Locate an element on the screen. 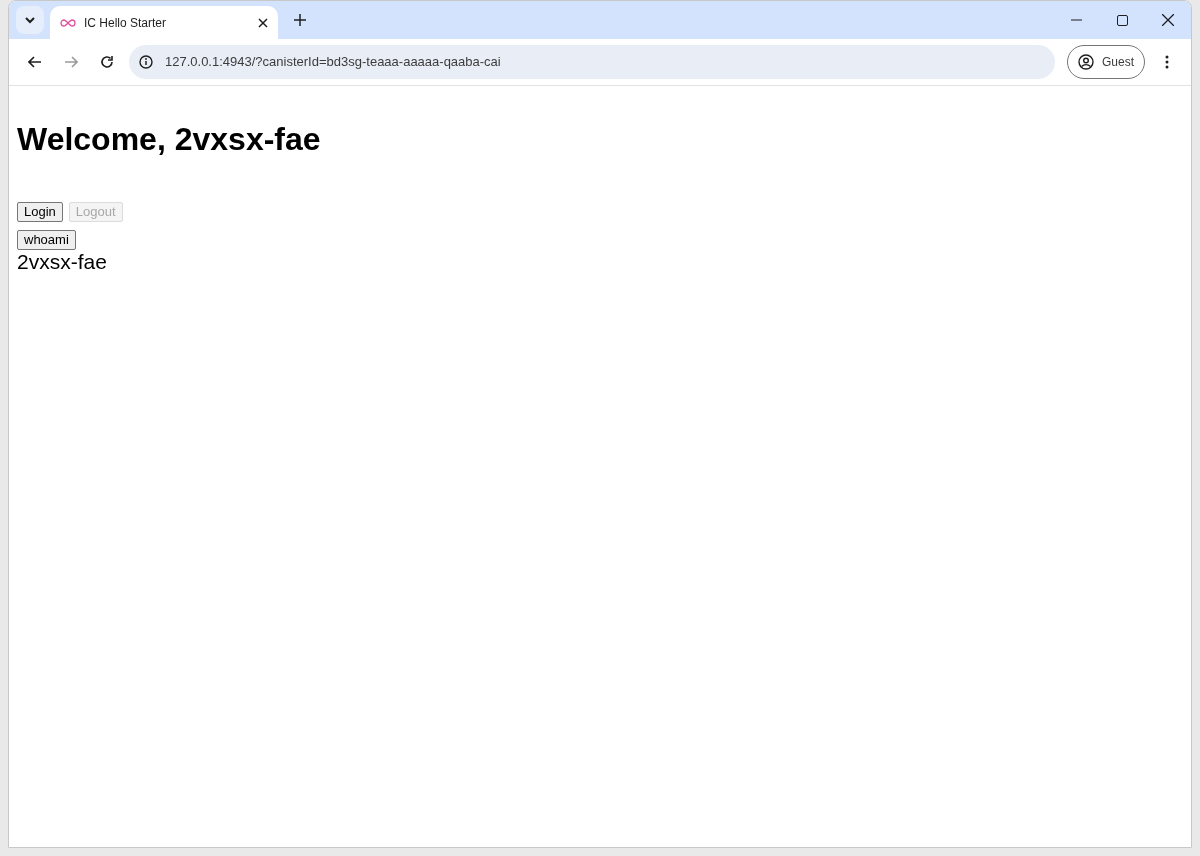 The height and width of the screenshot is (856, 1200). url-text: 127.0.0.1:4943/?canisterId=bd3sg-teaaa-aaaaa-qaaba-cai is located at coordinates (333, 62).